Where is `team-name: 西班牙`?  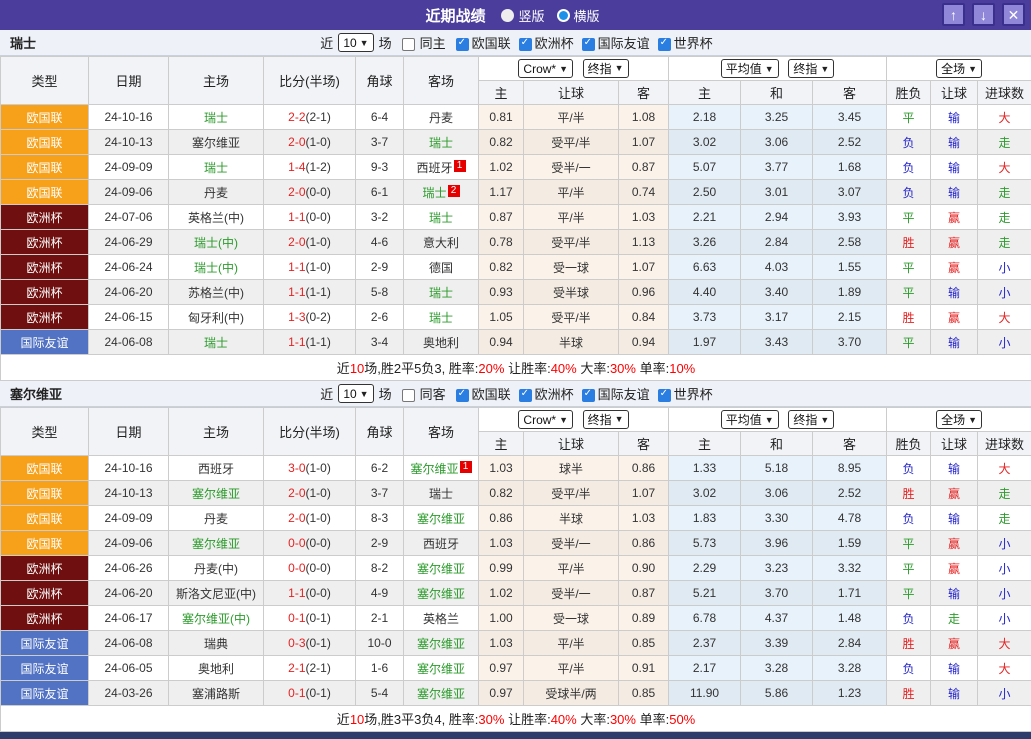
team-name: 西班牙 is located at coordinates (215, 468).